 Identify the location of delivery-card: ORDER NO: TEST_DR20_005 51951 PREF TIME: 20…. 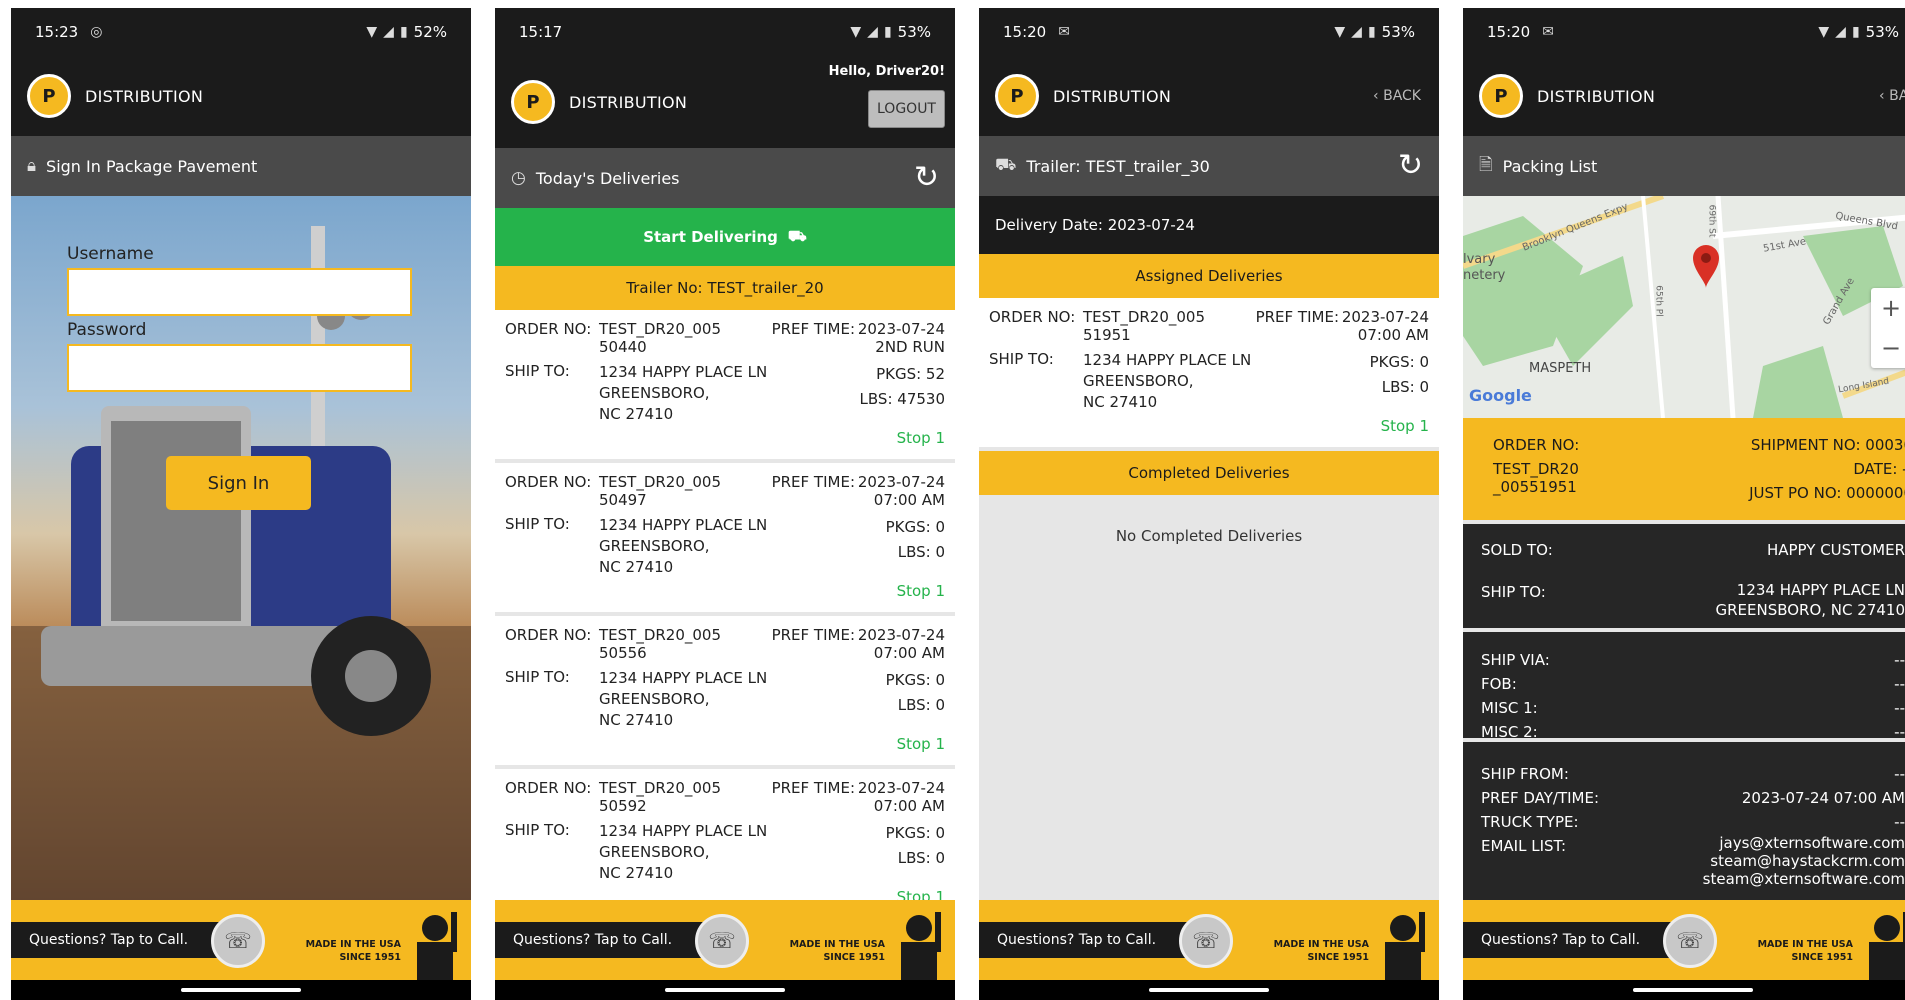
(1209, 374).